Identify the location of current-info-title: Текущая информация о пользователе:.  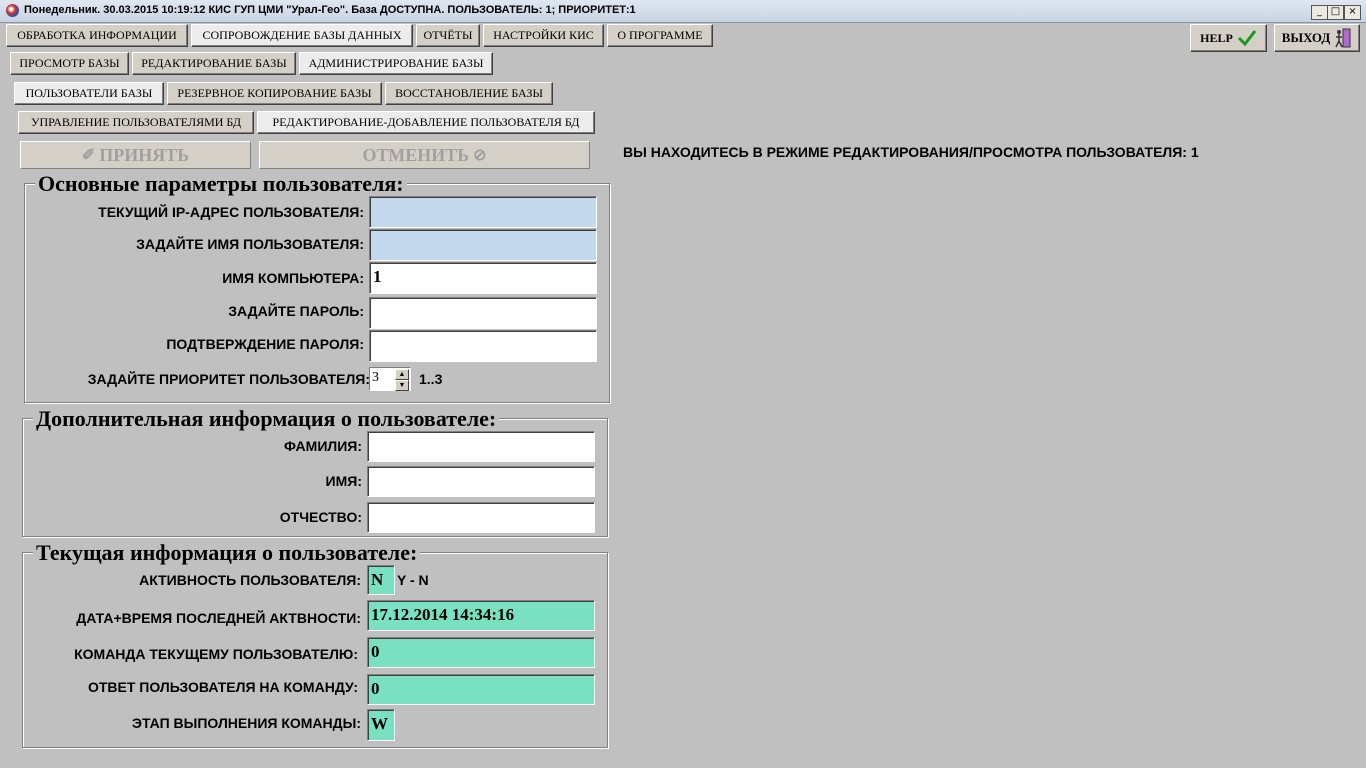
(227, 553).